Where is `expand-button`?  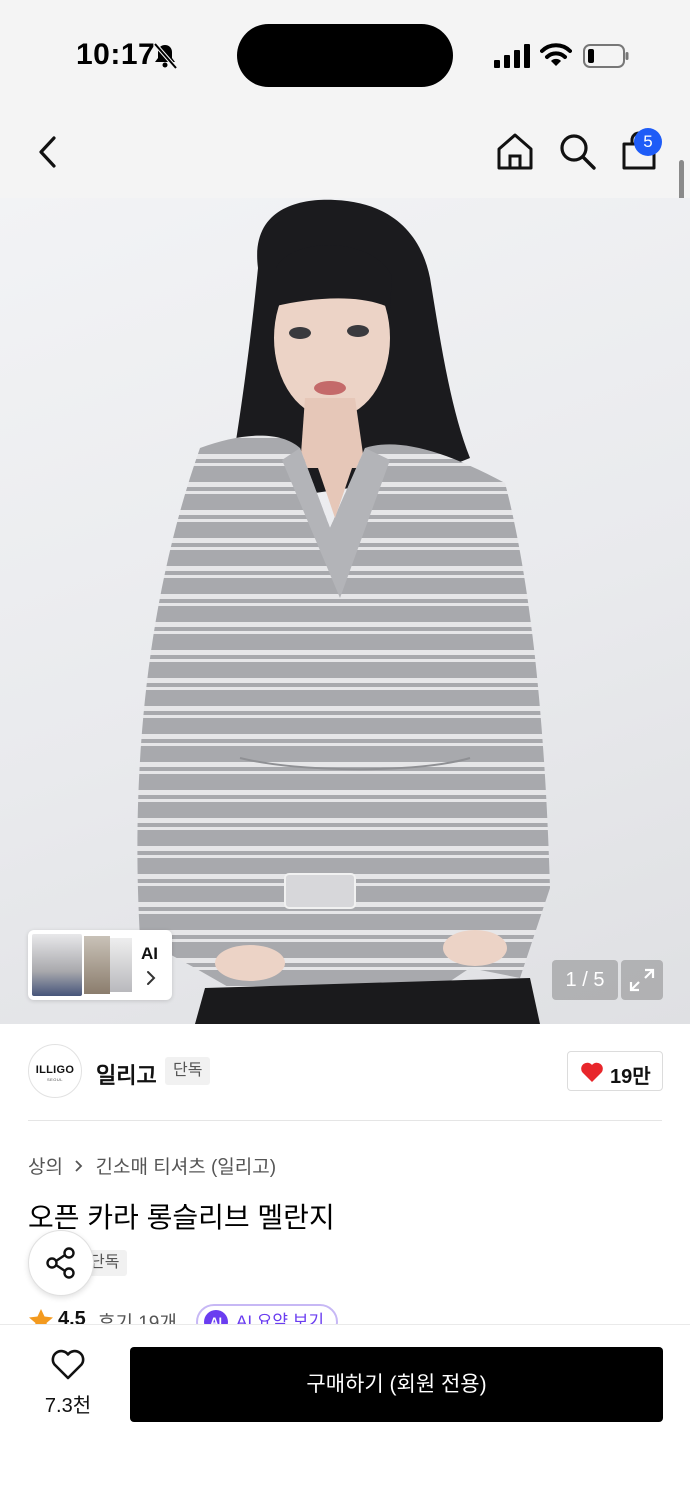
expand-button is located at coordinates (642, 980).